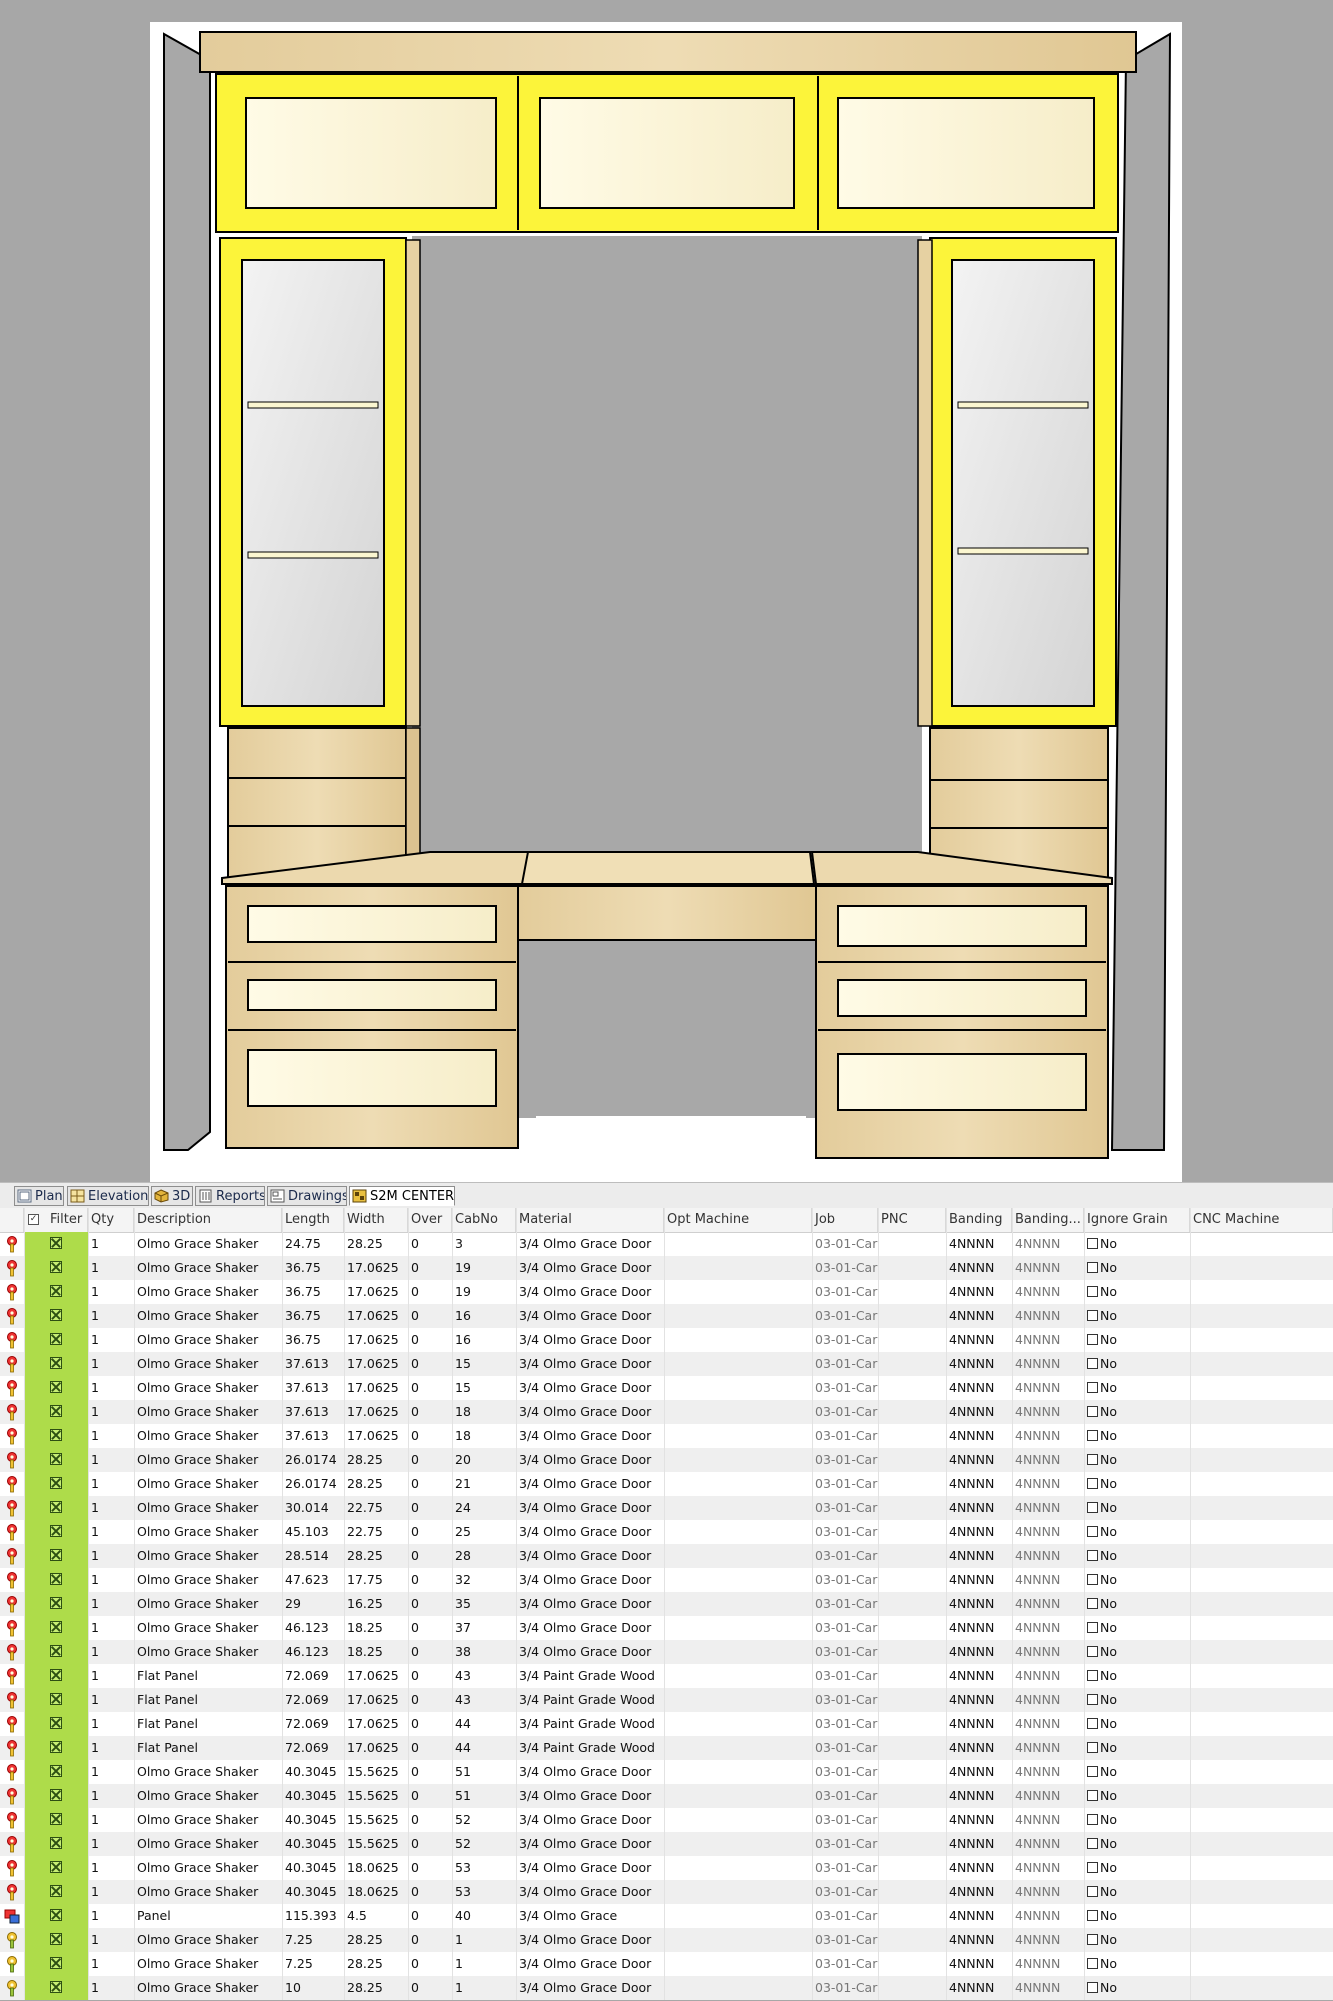  Describe the element at coordinates (1261, 1220) in the screenshot. I see `header-cnc-machine: CNC Machine` at that location.